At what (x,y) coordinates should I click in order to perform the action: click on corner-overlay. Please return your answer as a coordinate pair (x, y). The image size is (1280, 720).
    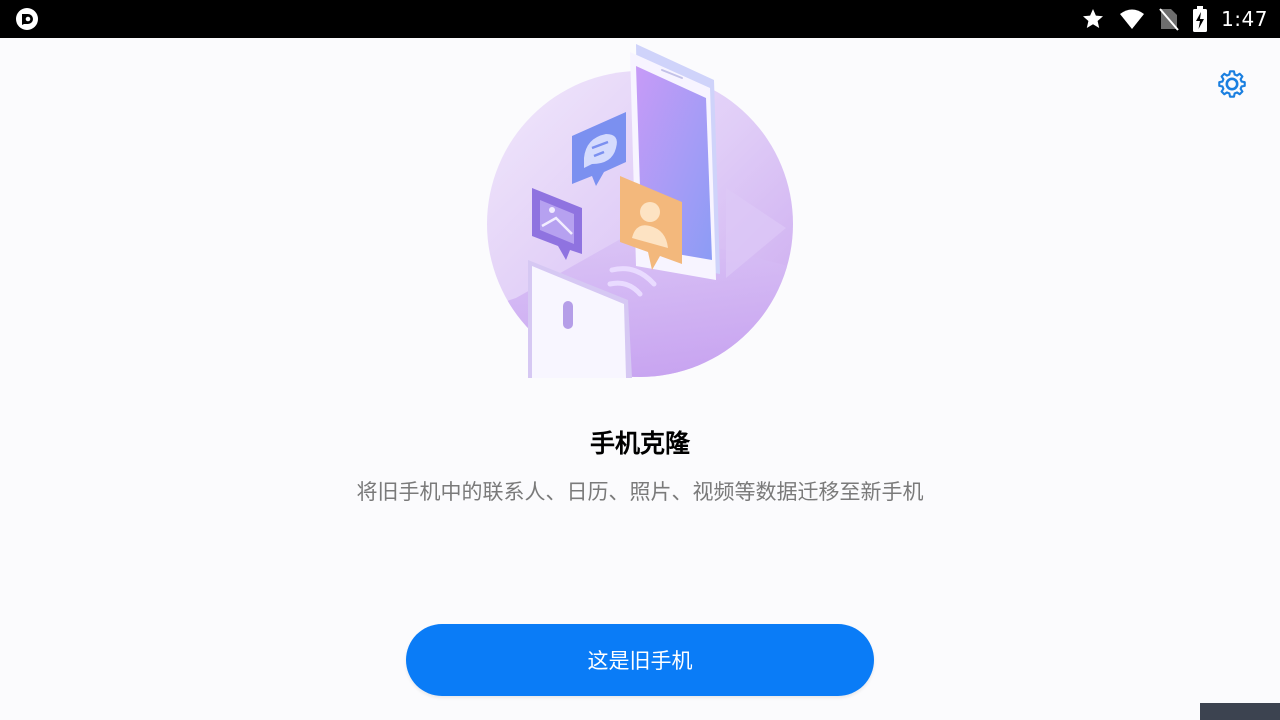
    Looking at the image, I should click on (1240, 711).